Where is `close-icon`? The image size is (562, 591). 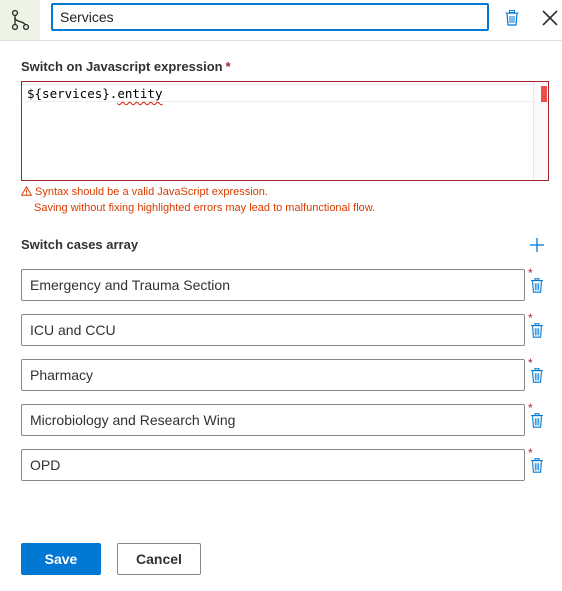 close-icon is located at coordinates (550, 18).